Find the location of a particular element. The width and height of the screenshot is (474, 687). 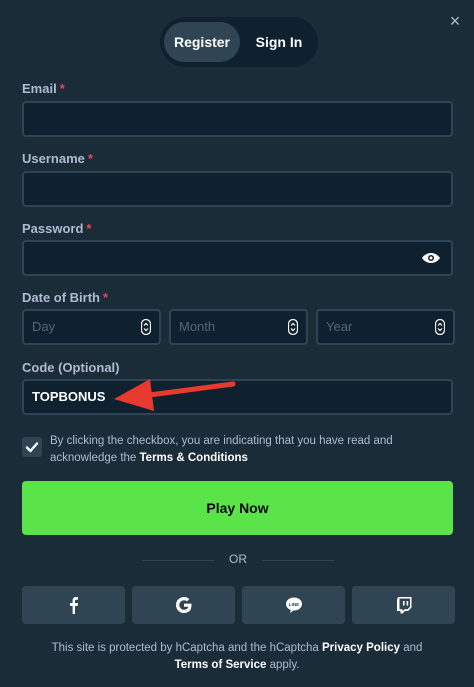

code-value: TOPBONUS is located at coordinates (69, 396).